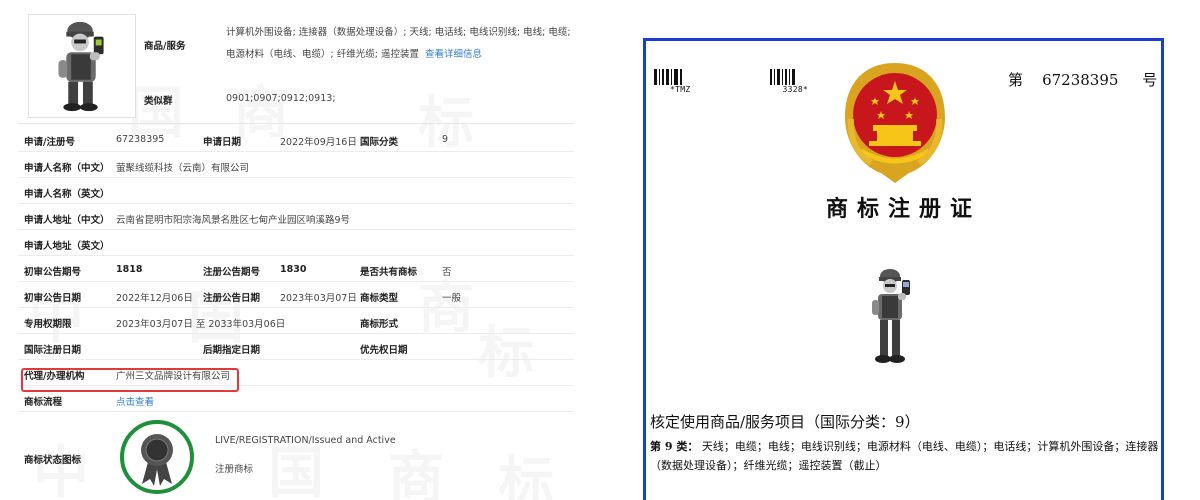 The image size is (1200, 500). I want to click on applicant-cn-label: 申请人名称（中文）, so click(67, 168).